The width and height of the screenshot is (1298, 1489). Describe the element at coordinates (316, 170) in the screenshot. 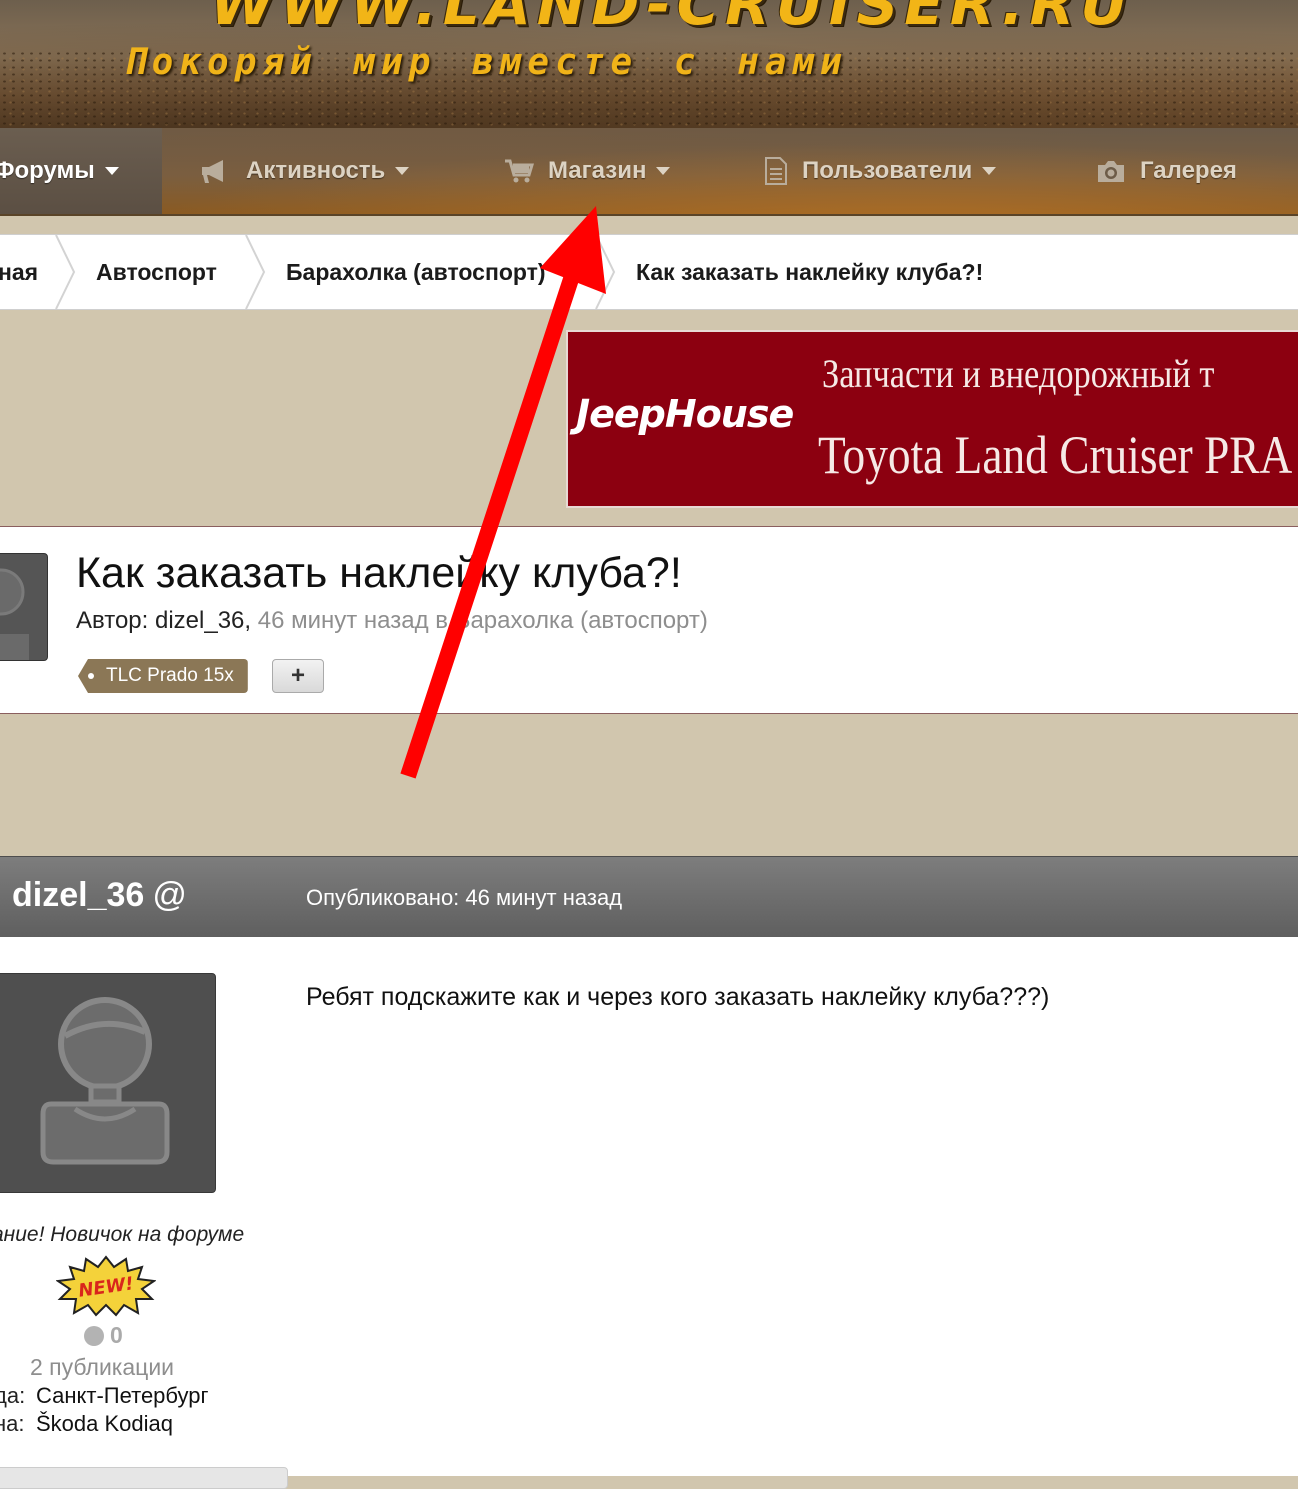

I see `nav-activity-label: Активность` at that location.